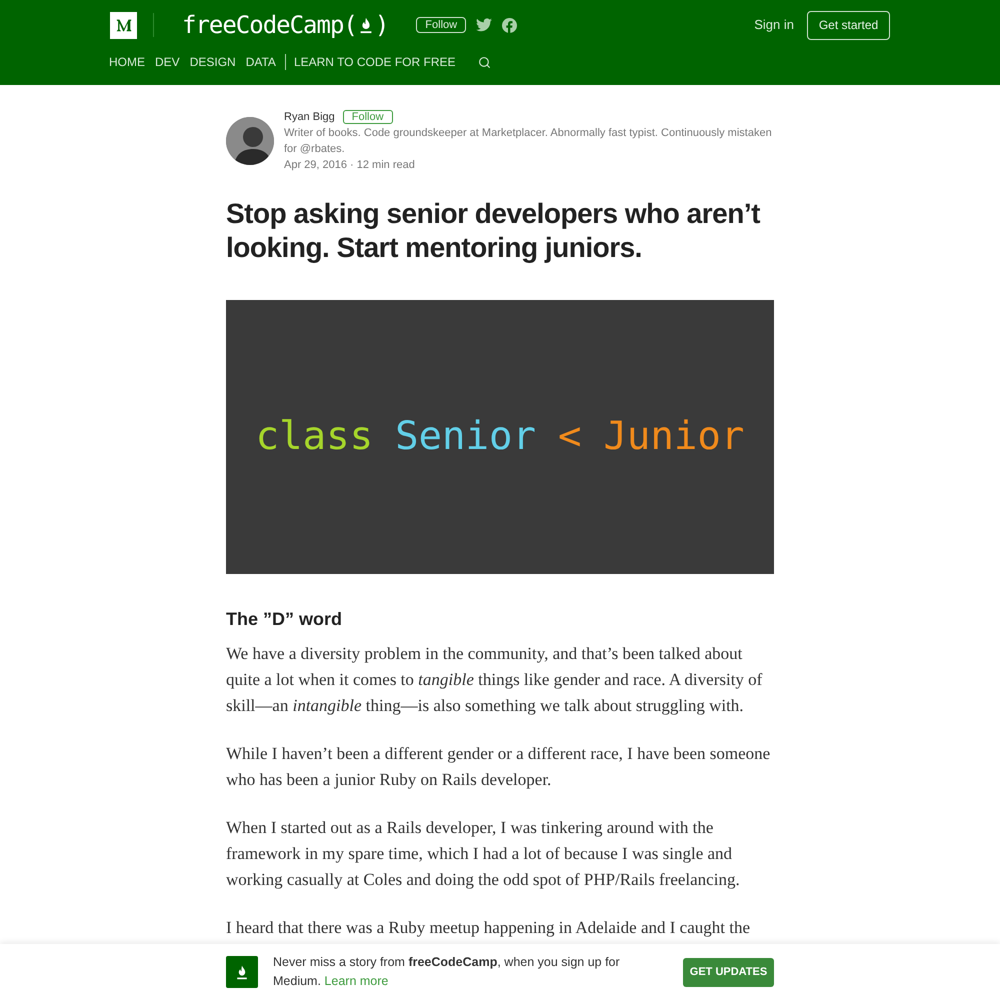  What do you see at coordinates (309, 117) in the screenshot?
I see `author-name: Ryan Bigg` at bounding box center [309, 117].